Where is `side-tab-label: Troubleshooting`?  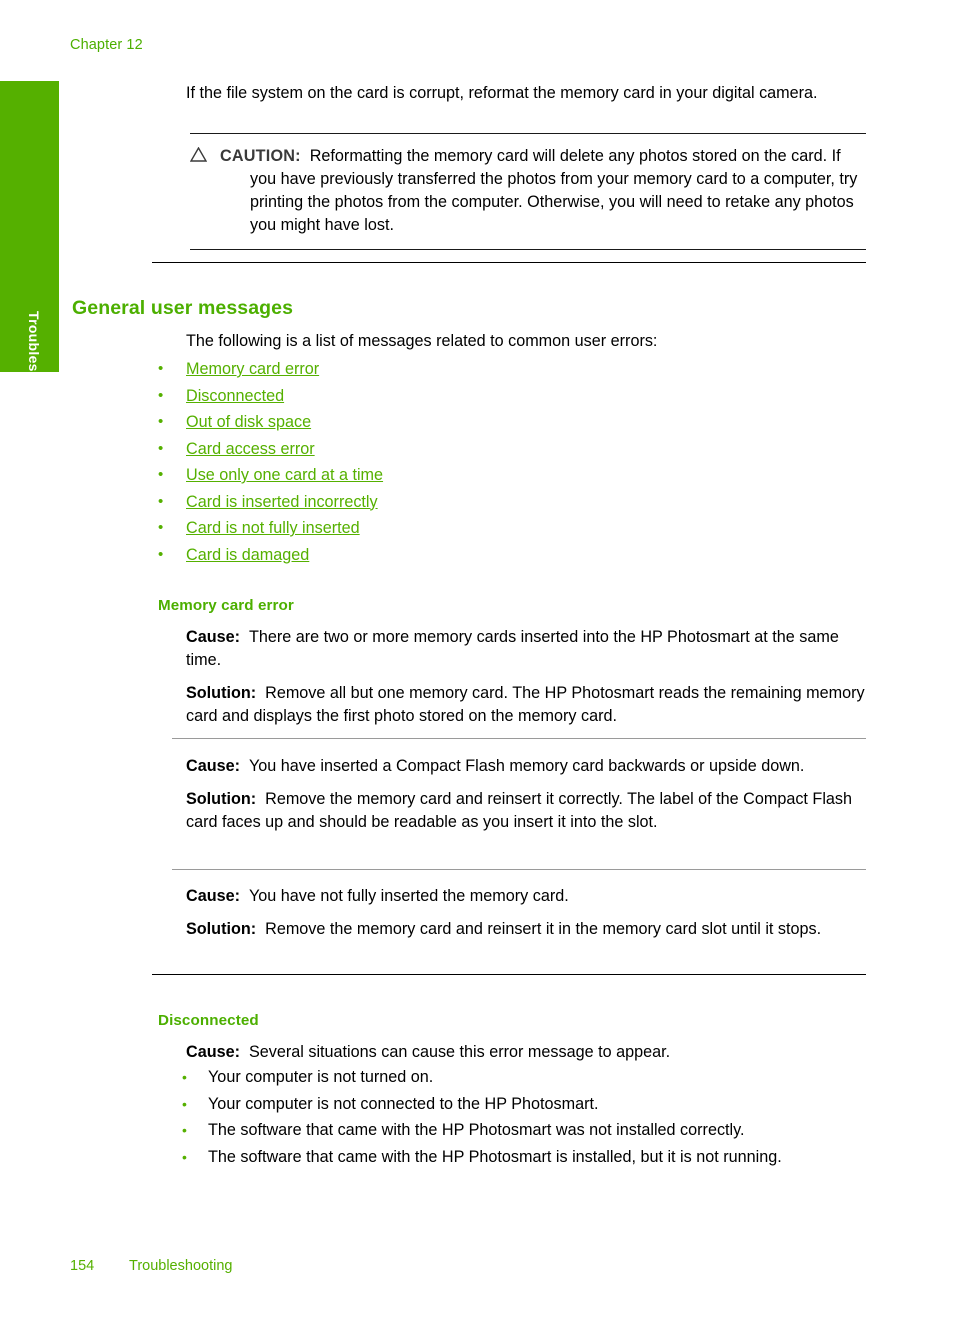
side-tab-label: Troubleshooting is located at coordinates (34, 368).